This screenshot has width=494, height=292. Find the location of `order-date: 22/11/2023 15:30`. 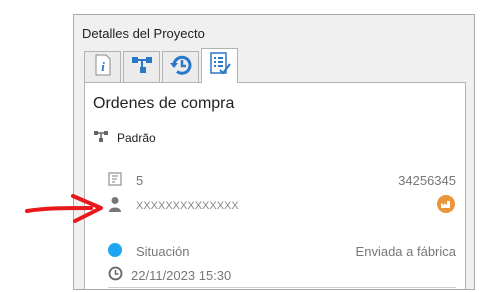

order-date: 22/11/2023 15:30 is located at coordinates (181, 275).